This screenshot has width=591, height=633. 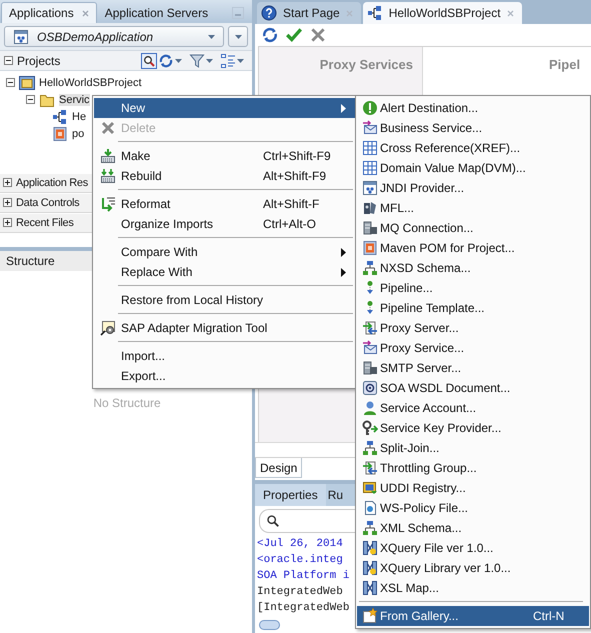 I want to click on panel-title: Structure, so click(x=30, y=261).